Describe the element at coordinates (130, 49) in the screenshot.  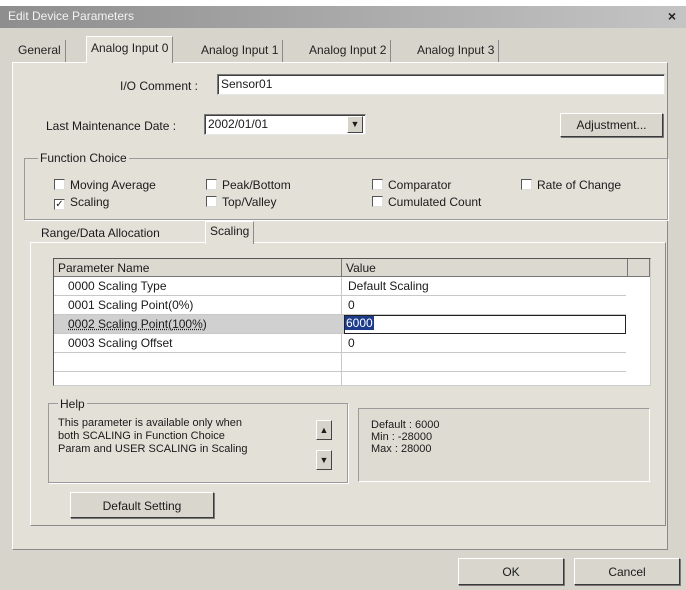
I see `tab-analog-input-0: Analog Input 0` at that location.